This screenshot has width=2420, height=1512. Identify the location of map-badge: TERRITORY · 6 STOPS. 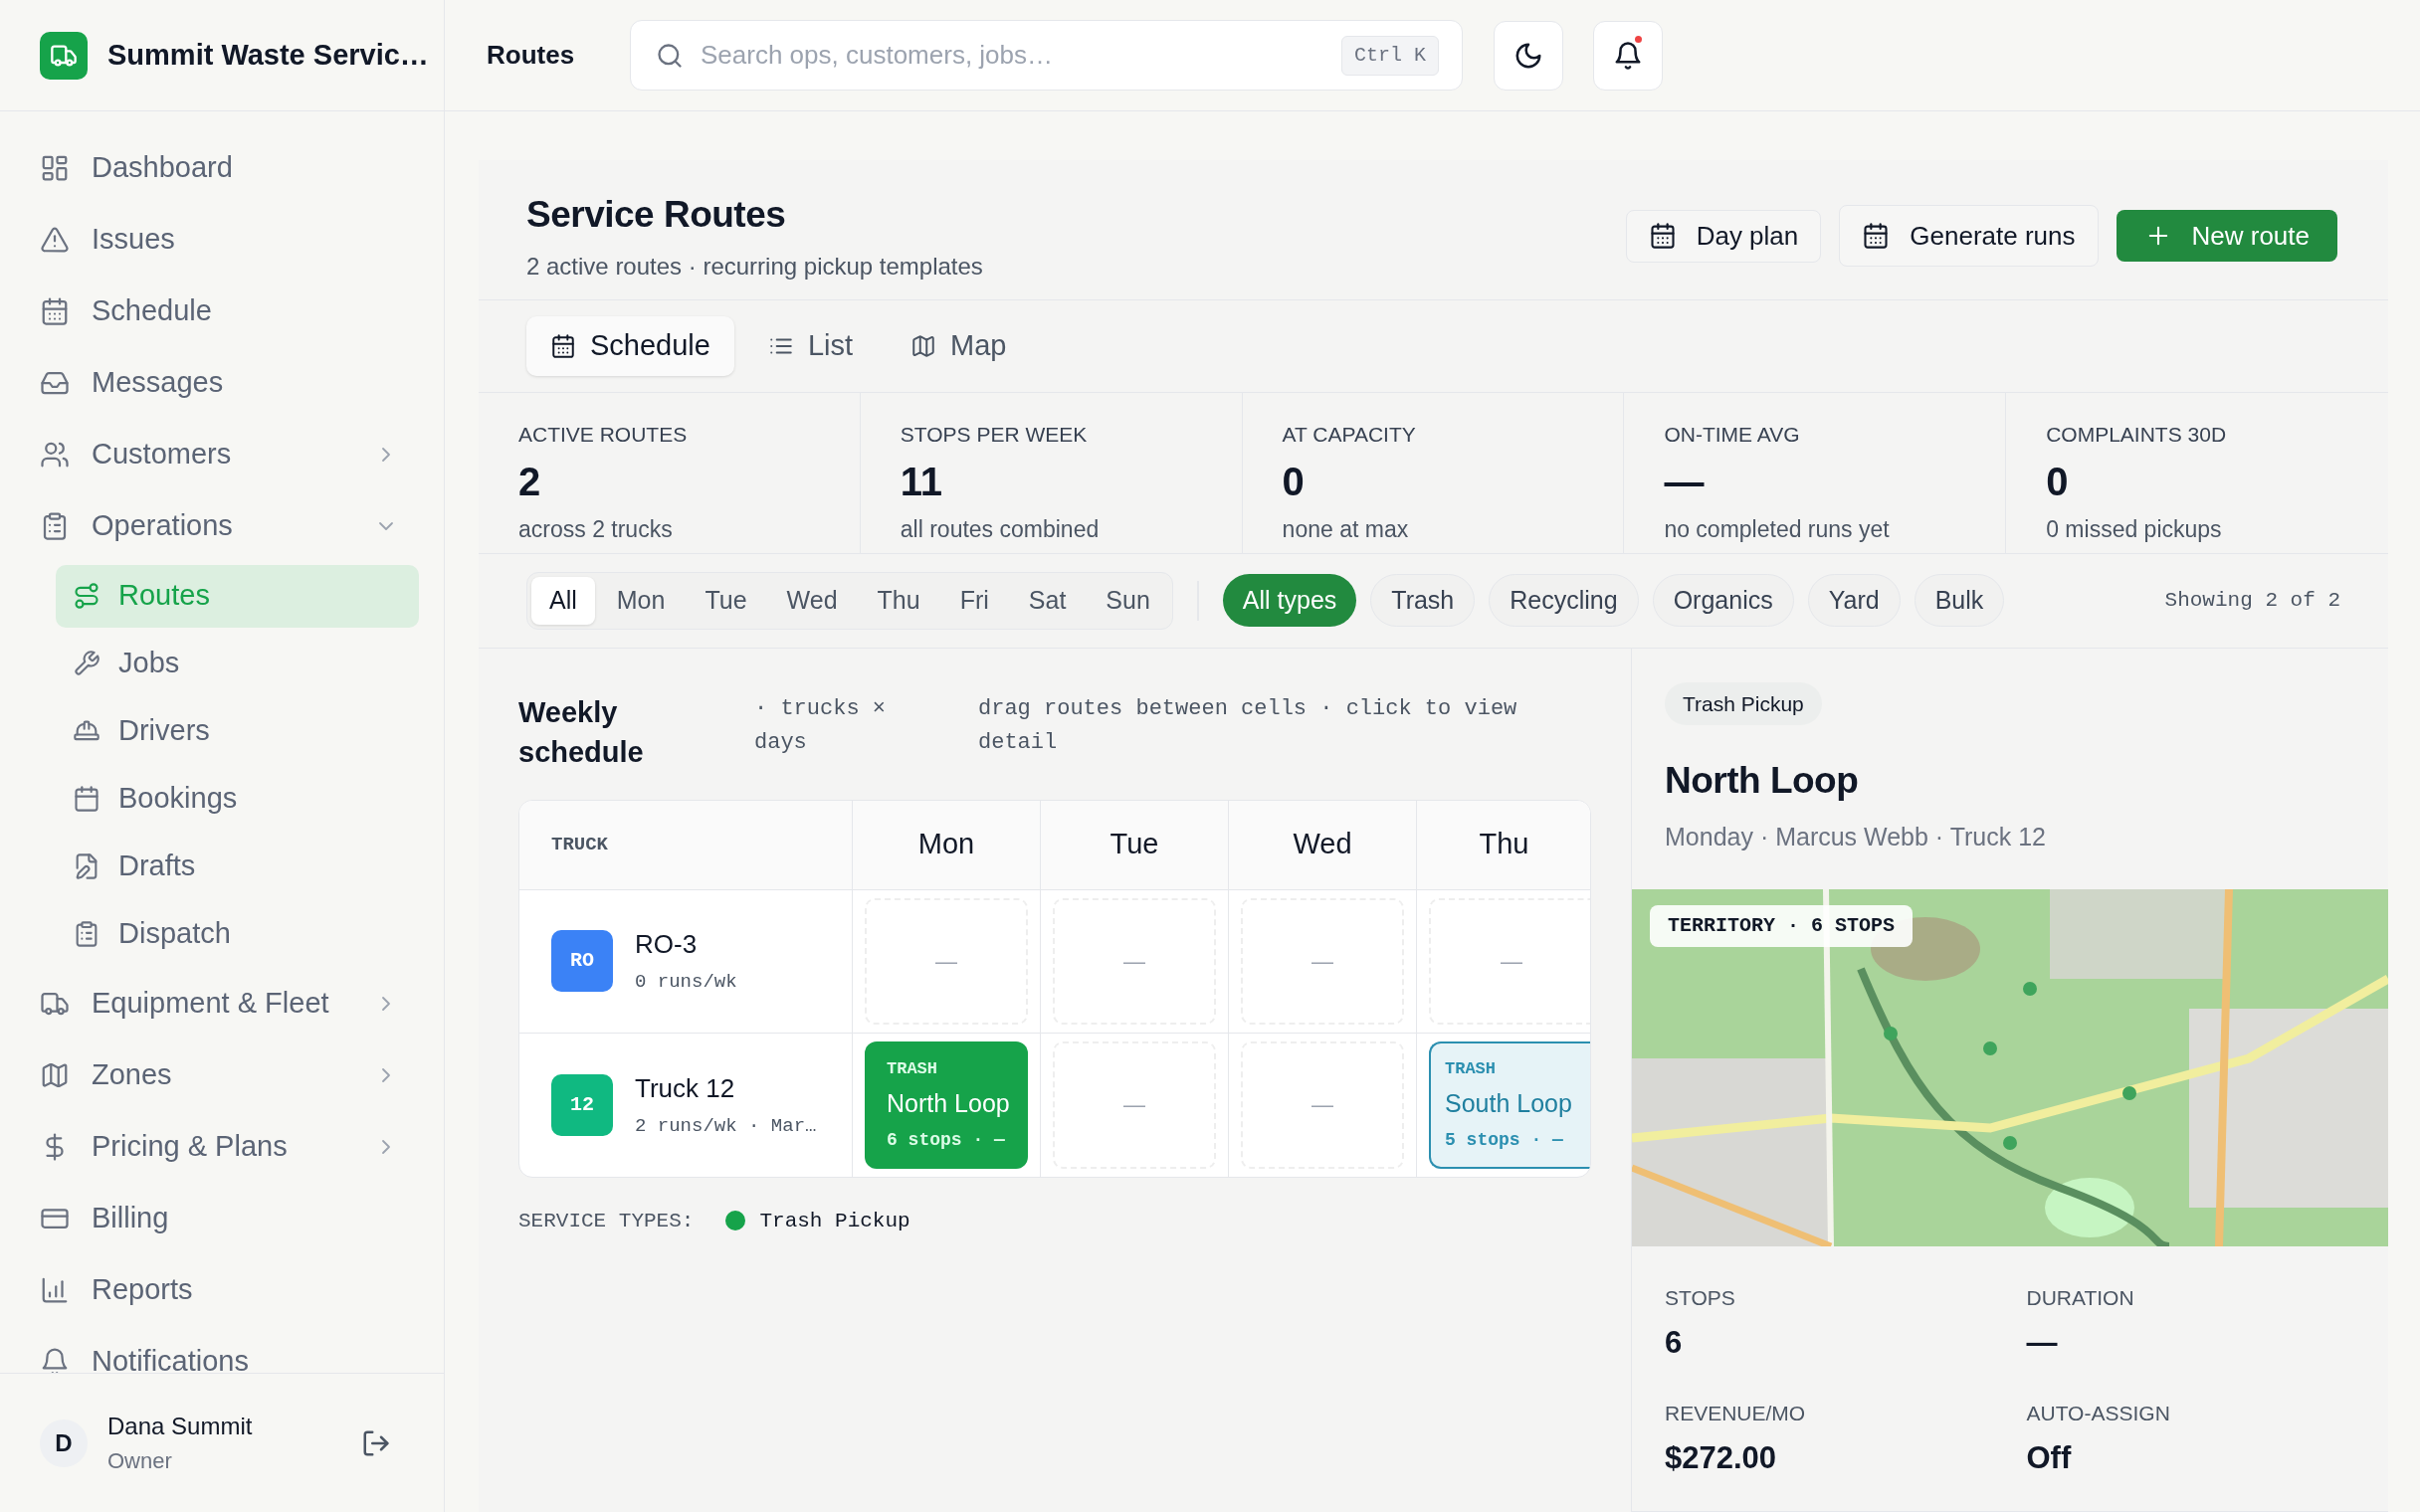
(1782, 926).